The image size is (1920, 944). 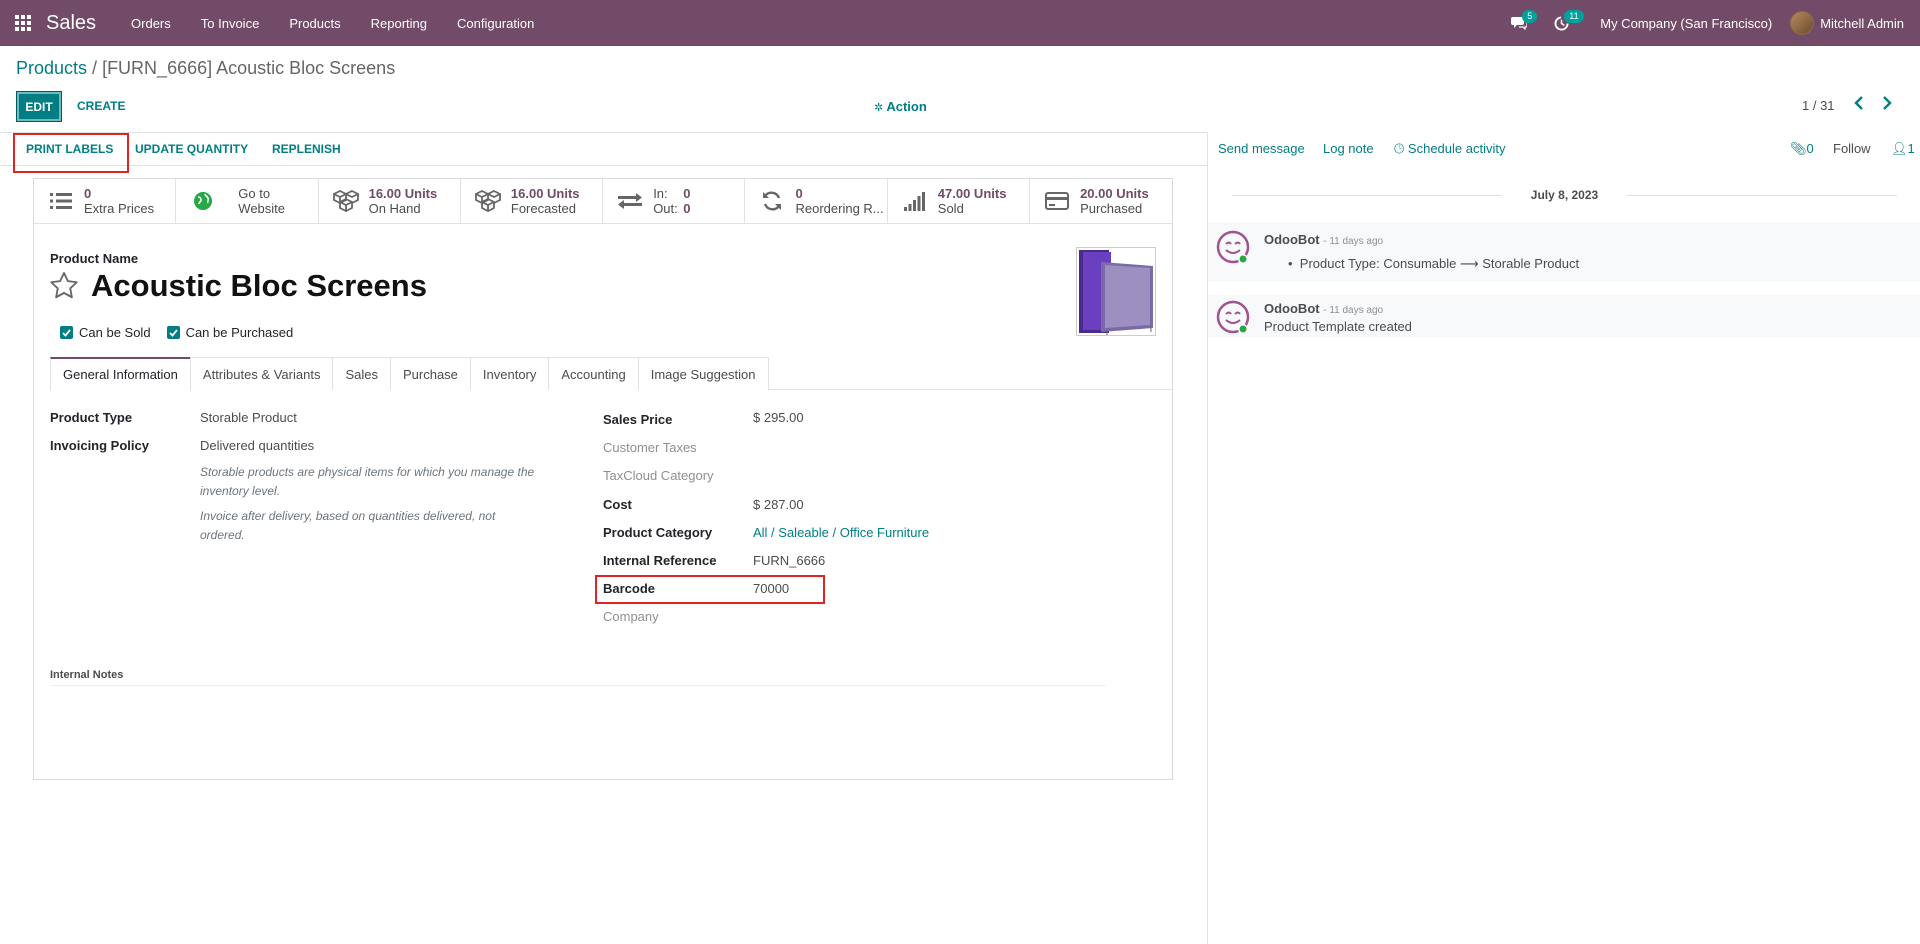 I want to click on app-brand: Sales, so click(x=71, y=23).